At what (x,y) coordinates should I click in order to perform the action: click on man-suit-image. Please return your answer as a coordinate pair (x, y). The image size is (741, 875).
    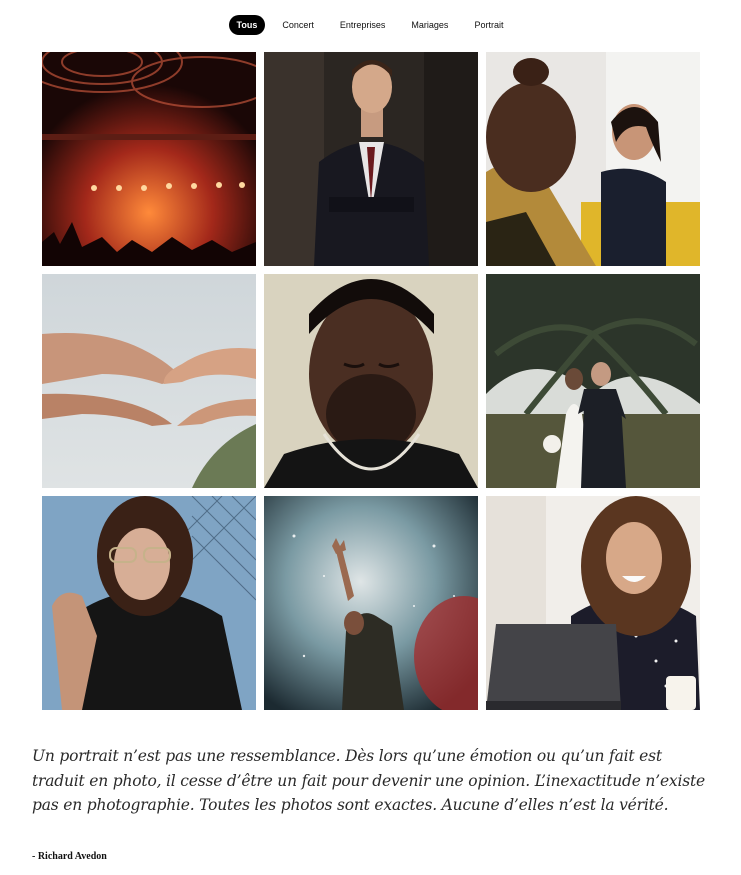
    Looking at the image, I should click on (371, 159).